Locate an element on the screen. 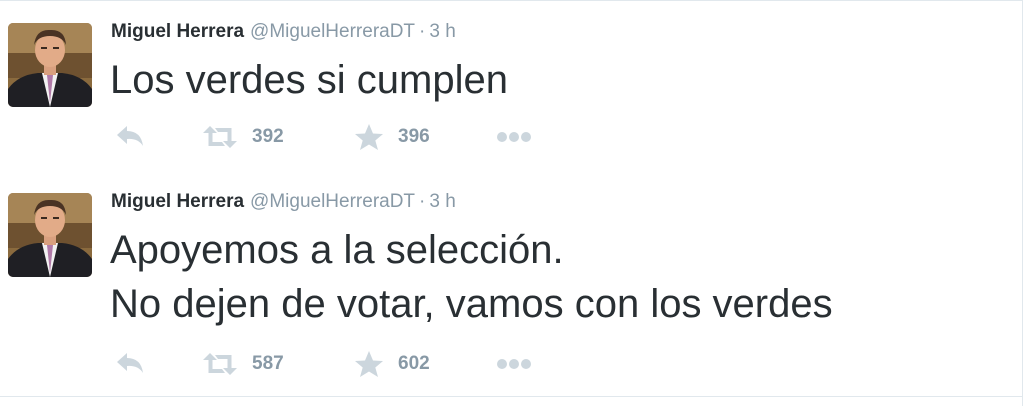 The height and width of the screenshot is (406, 1024). tweet-text: Los verdes si cumplen is located at coordinates (309, 80).